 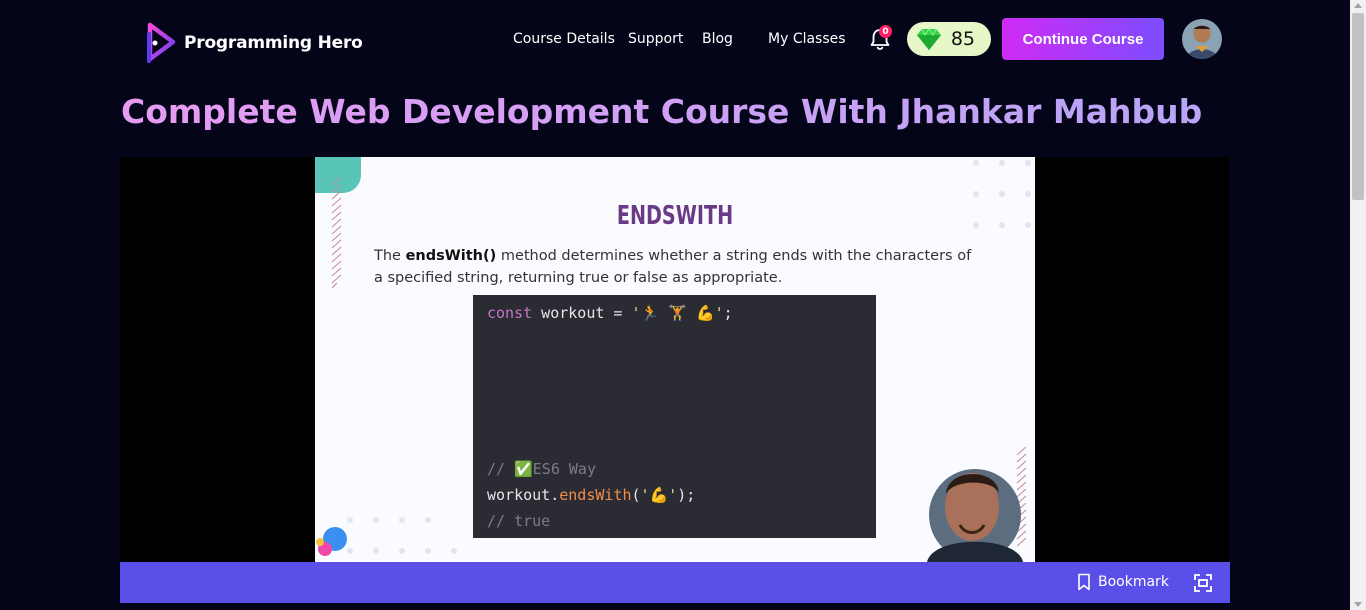 What do you see at coordinates (885, 31) in the screenshot?
I see `notification-badge: 0` at bounding box center [885, 31].